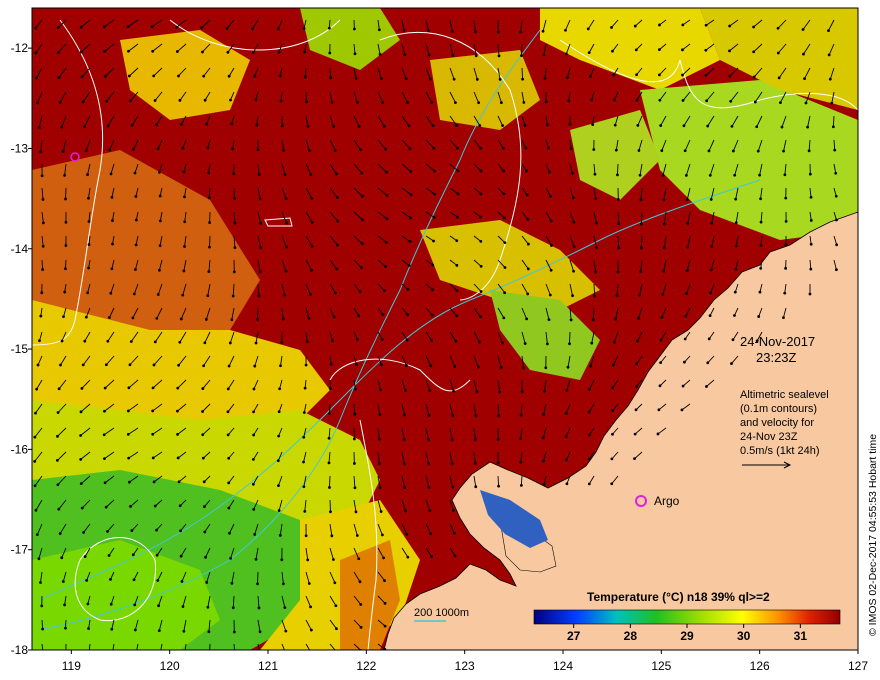 This screenshot has height=680, width=880. What do you see at coordinates (661, 666) in the screenshot?
I see `lon-tick-label: 125` at bounding box center [661, 666].